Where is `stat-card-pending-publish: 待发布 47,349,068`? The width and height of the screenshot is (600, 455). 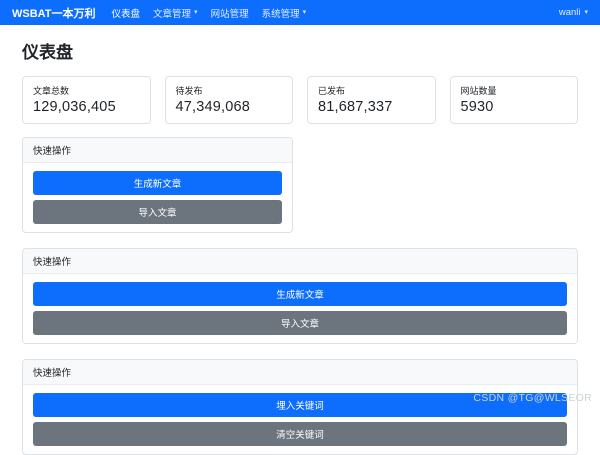
stat-card-pending-publish: 待发布 47,349,068 is located at coordinates (228, 100).